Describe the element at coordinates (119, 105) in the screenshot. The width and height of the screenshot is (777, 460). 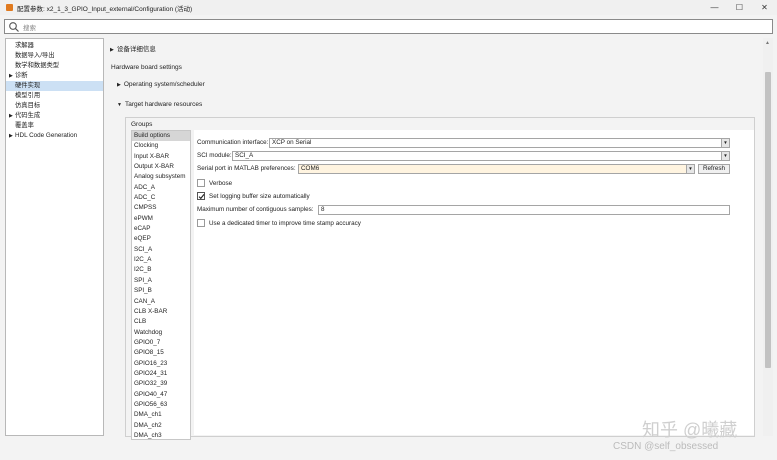
I see `collapse-arrow-icon: ▼` at that location.